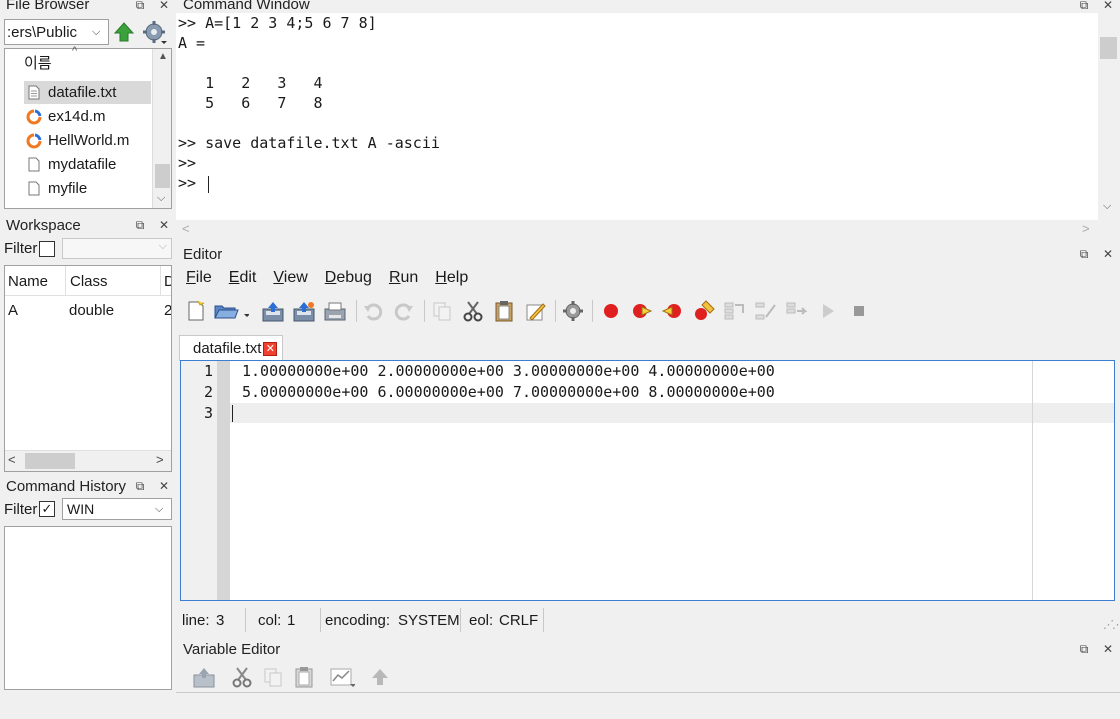 Image resolution: width=1120 pixels, height=719 pixels. What do you see at coordinates (380, 677) in the screenshot?
I see `up-icon` at bounding box center [380, 677].